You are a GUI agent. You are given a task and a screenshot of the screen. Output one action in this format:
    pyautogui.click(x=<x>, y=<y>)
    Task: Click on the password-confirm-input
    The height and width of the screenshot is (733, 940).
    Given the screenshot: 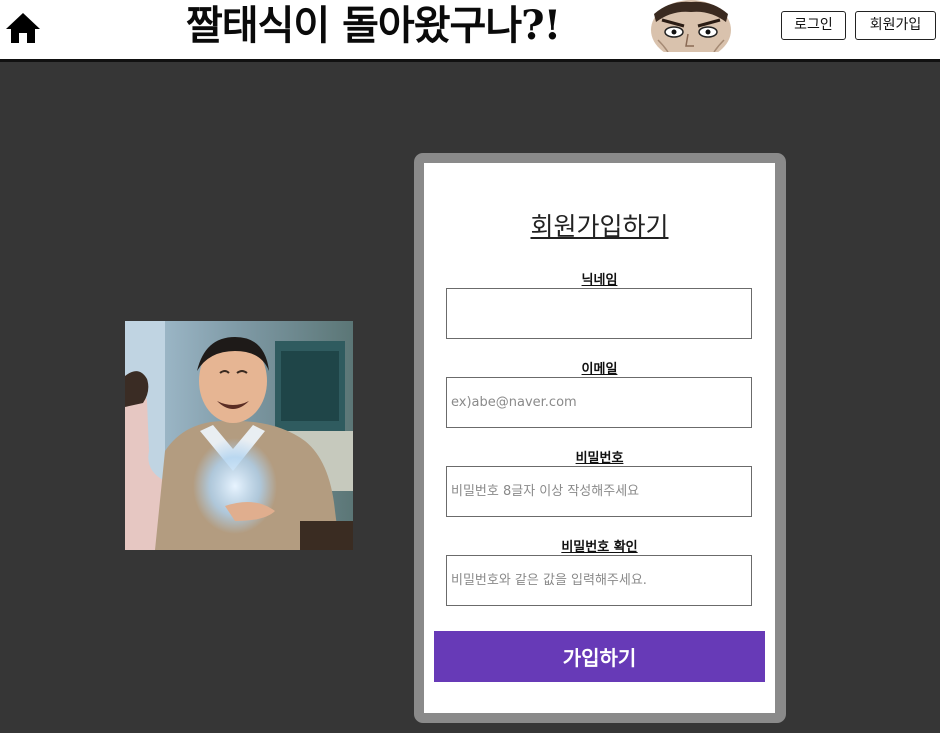 What is the action you would take?
    pyautogui.click(x=599, y=580)
    